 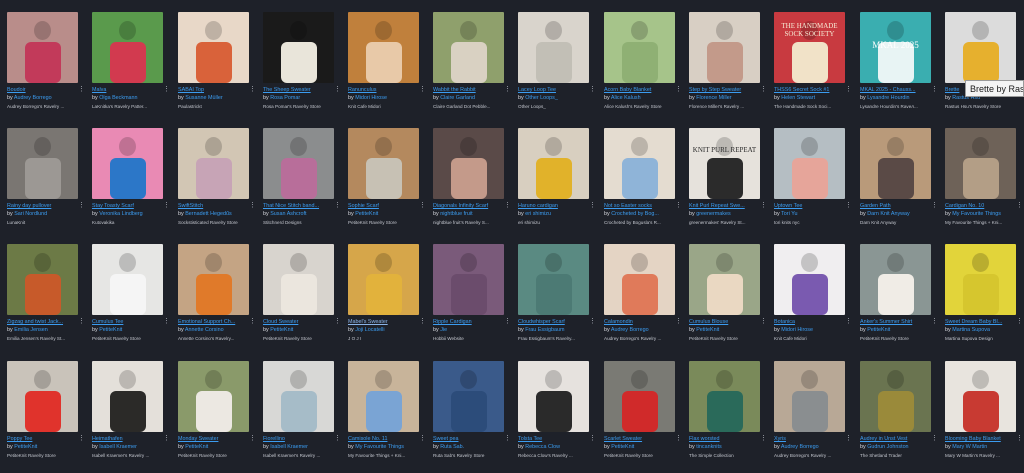 What do you see at coordinates (203, 98) in the screenshot?
I see `designer-link: Susanne Müller` at bounding box center [203, 98].